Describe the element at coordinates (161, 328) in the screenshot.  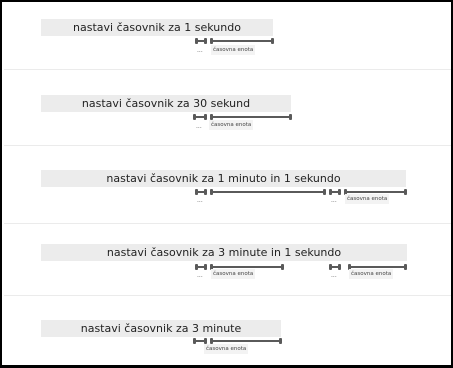
I see `command-title: nastavi časovnik za 3 minute` at that location.